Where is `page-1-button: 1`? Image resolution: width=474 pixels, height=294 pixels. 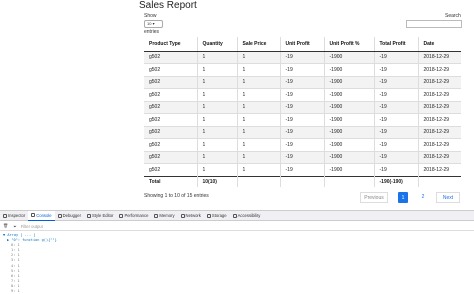
page-1-button: 1 is located at coordinates (403, 197).